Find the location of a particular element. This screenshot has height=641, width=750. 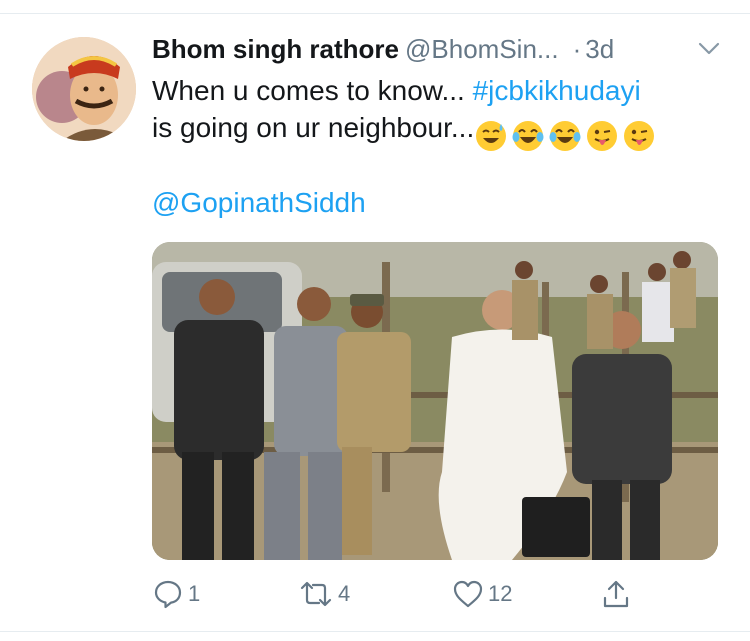

like-button: 12 is located at coordinates (482, 594).